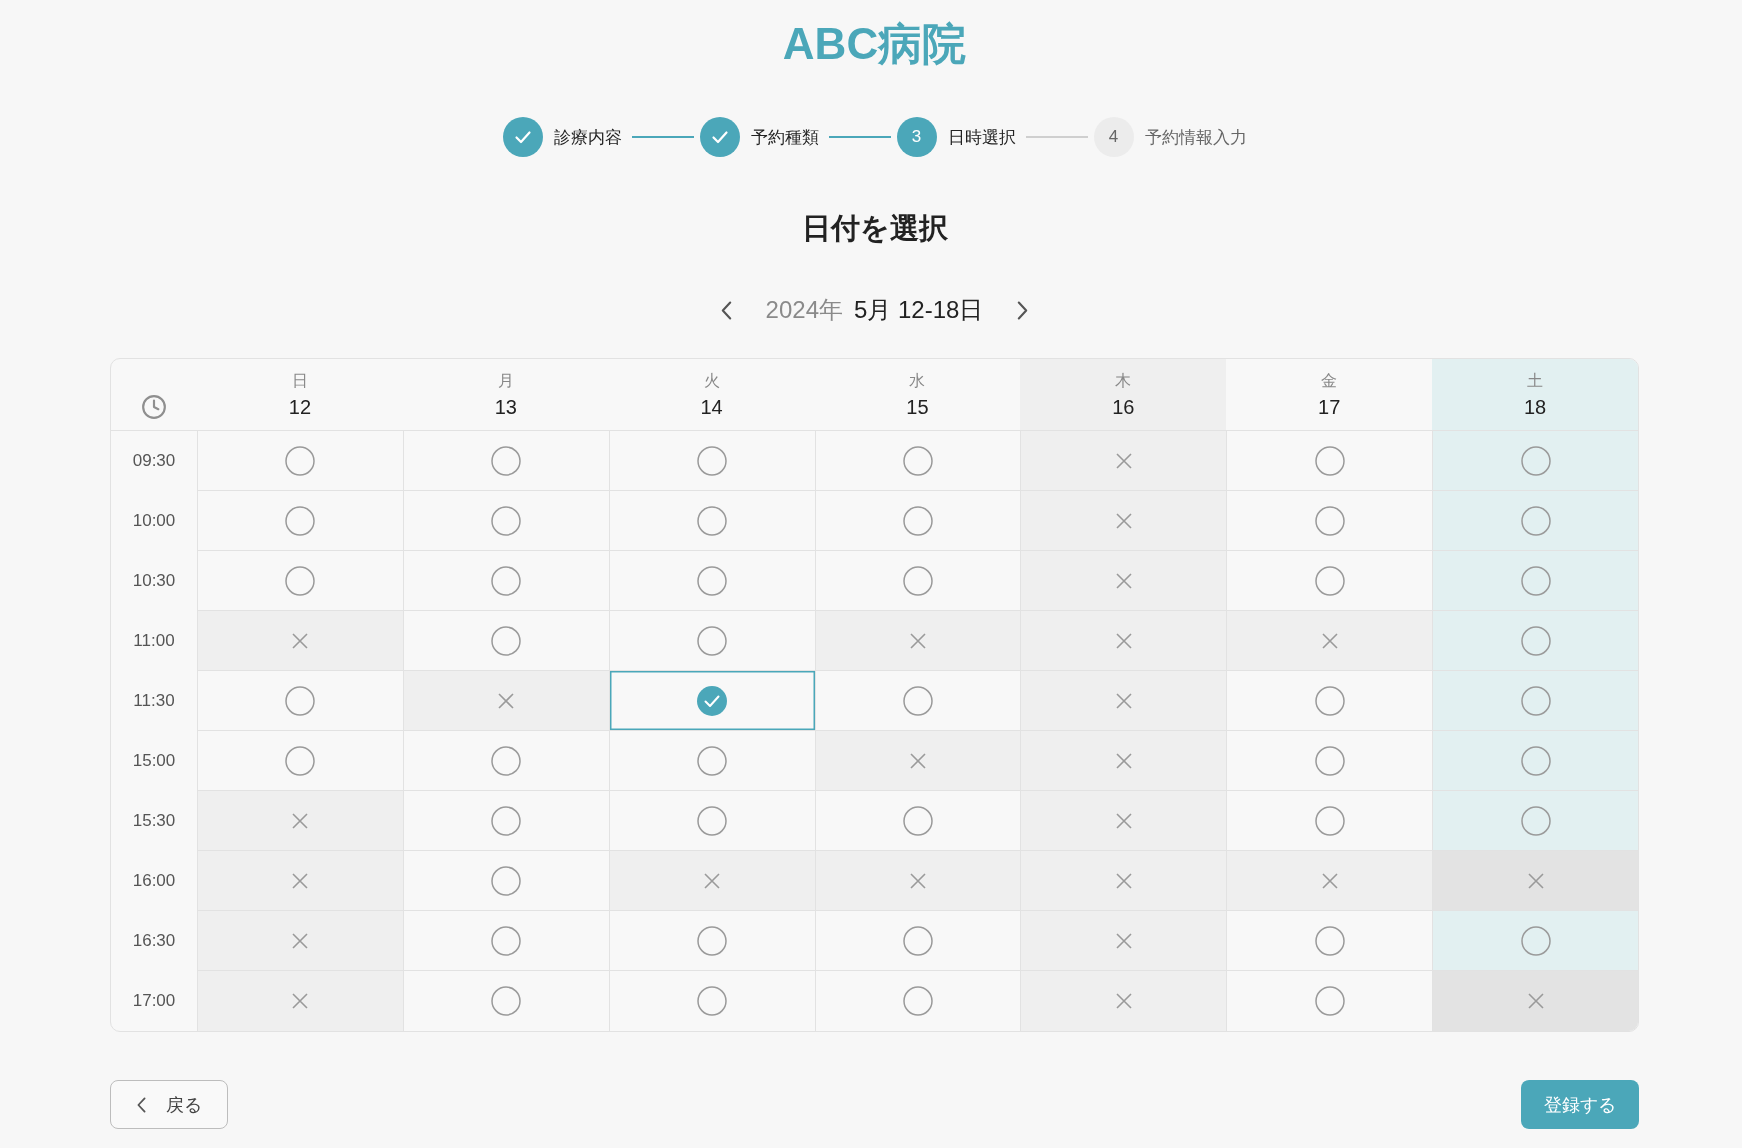 This screenshot has height=1148, width=1742. Describe the element at coordinates (1329, 381) in the screenshot. I see `weekday-label: 金` at that location.